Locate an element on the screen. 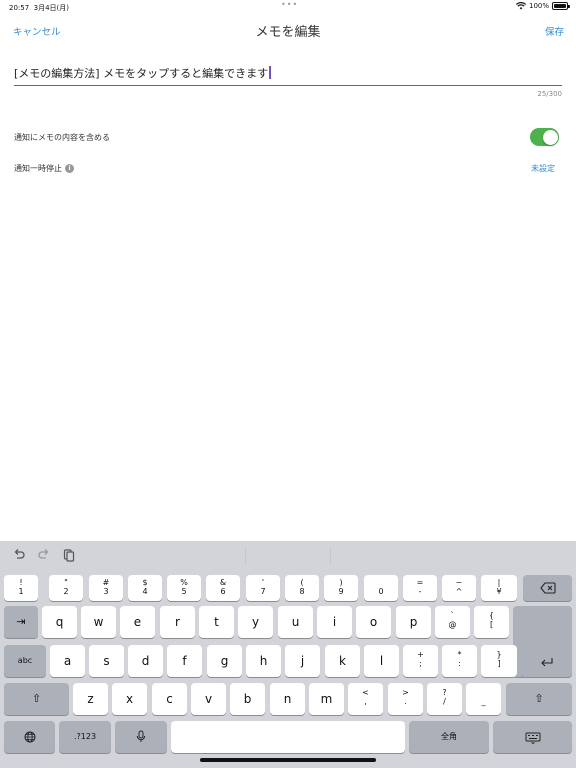 This screenshot has height=768, width=576. include-memo-label: 通知にメモの内容を含める is located at coordinates (62, 137).